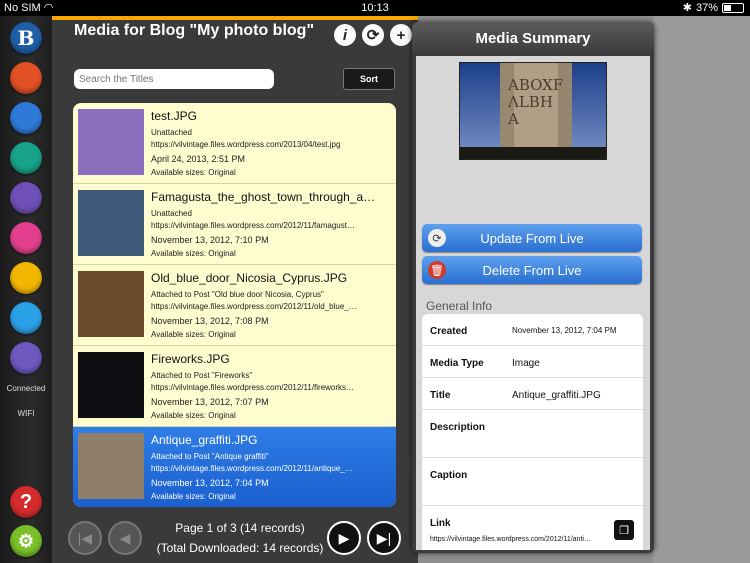 Image resolution: width=750 pixels, height=563 pixels. I want to click on connection-status: Connected, so click(26, 388).